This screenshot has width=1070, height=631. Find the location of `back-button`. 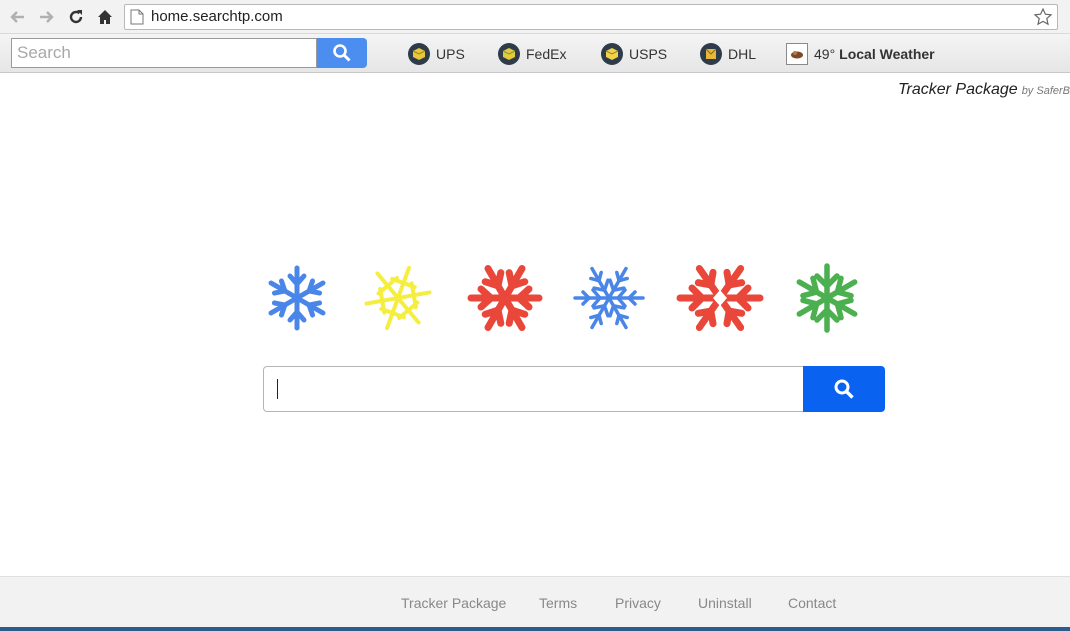

back-button is located at coordinates (18, 17).